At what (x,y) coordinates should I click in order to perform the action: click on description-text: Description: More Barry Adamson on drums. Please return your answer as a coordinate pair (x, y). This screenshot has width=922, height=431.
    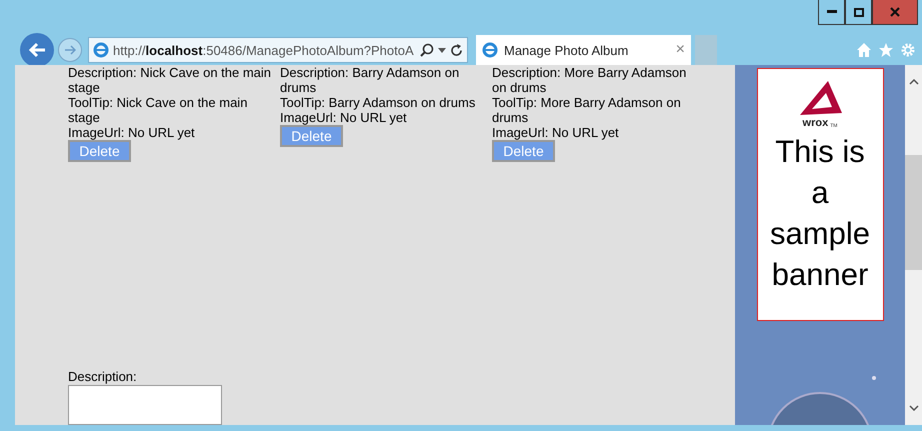
    Looking at the image, I should click on (590, 80).